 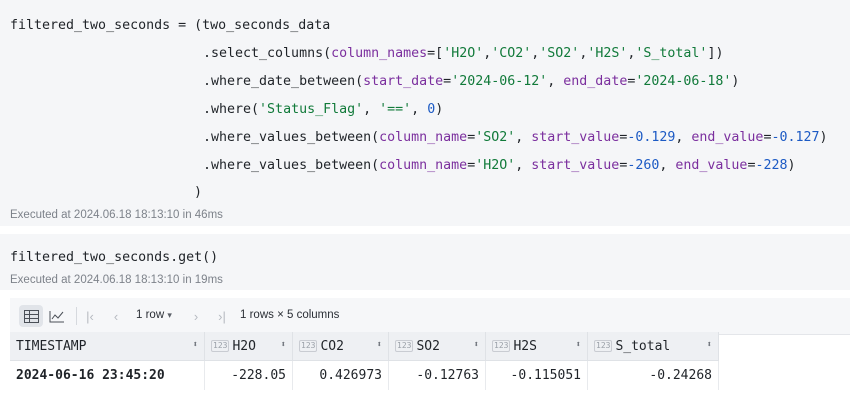 I want to click on row-count-select: 1 row ▾, so click(x=154, y=315).